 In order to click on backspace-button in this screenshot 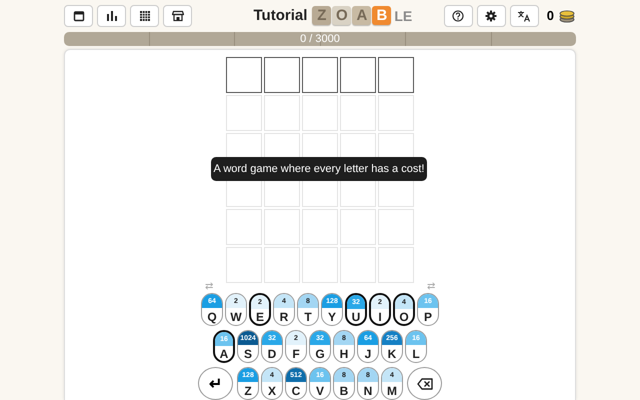, I will do `click(424, 383)`.